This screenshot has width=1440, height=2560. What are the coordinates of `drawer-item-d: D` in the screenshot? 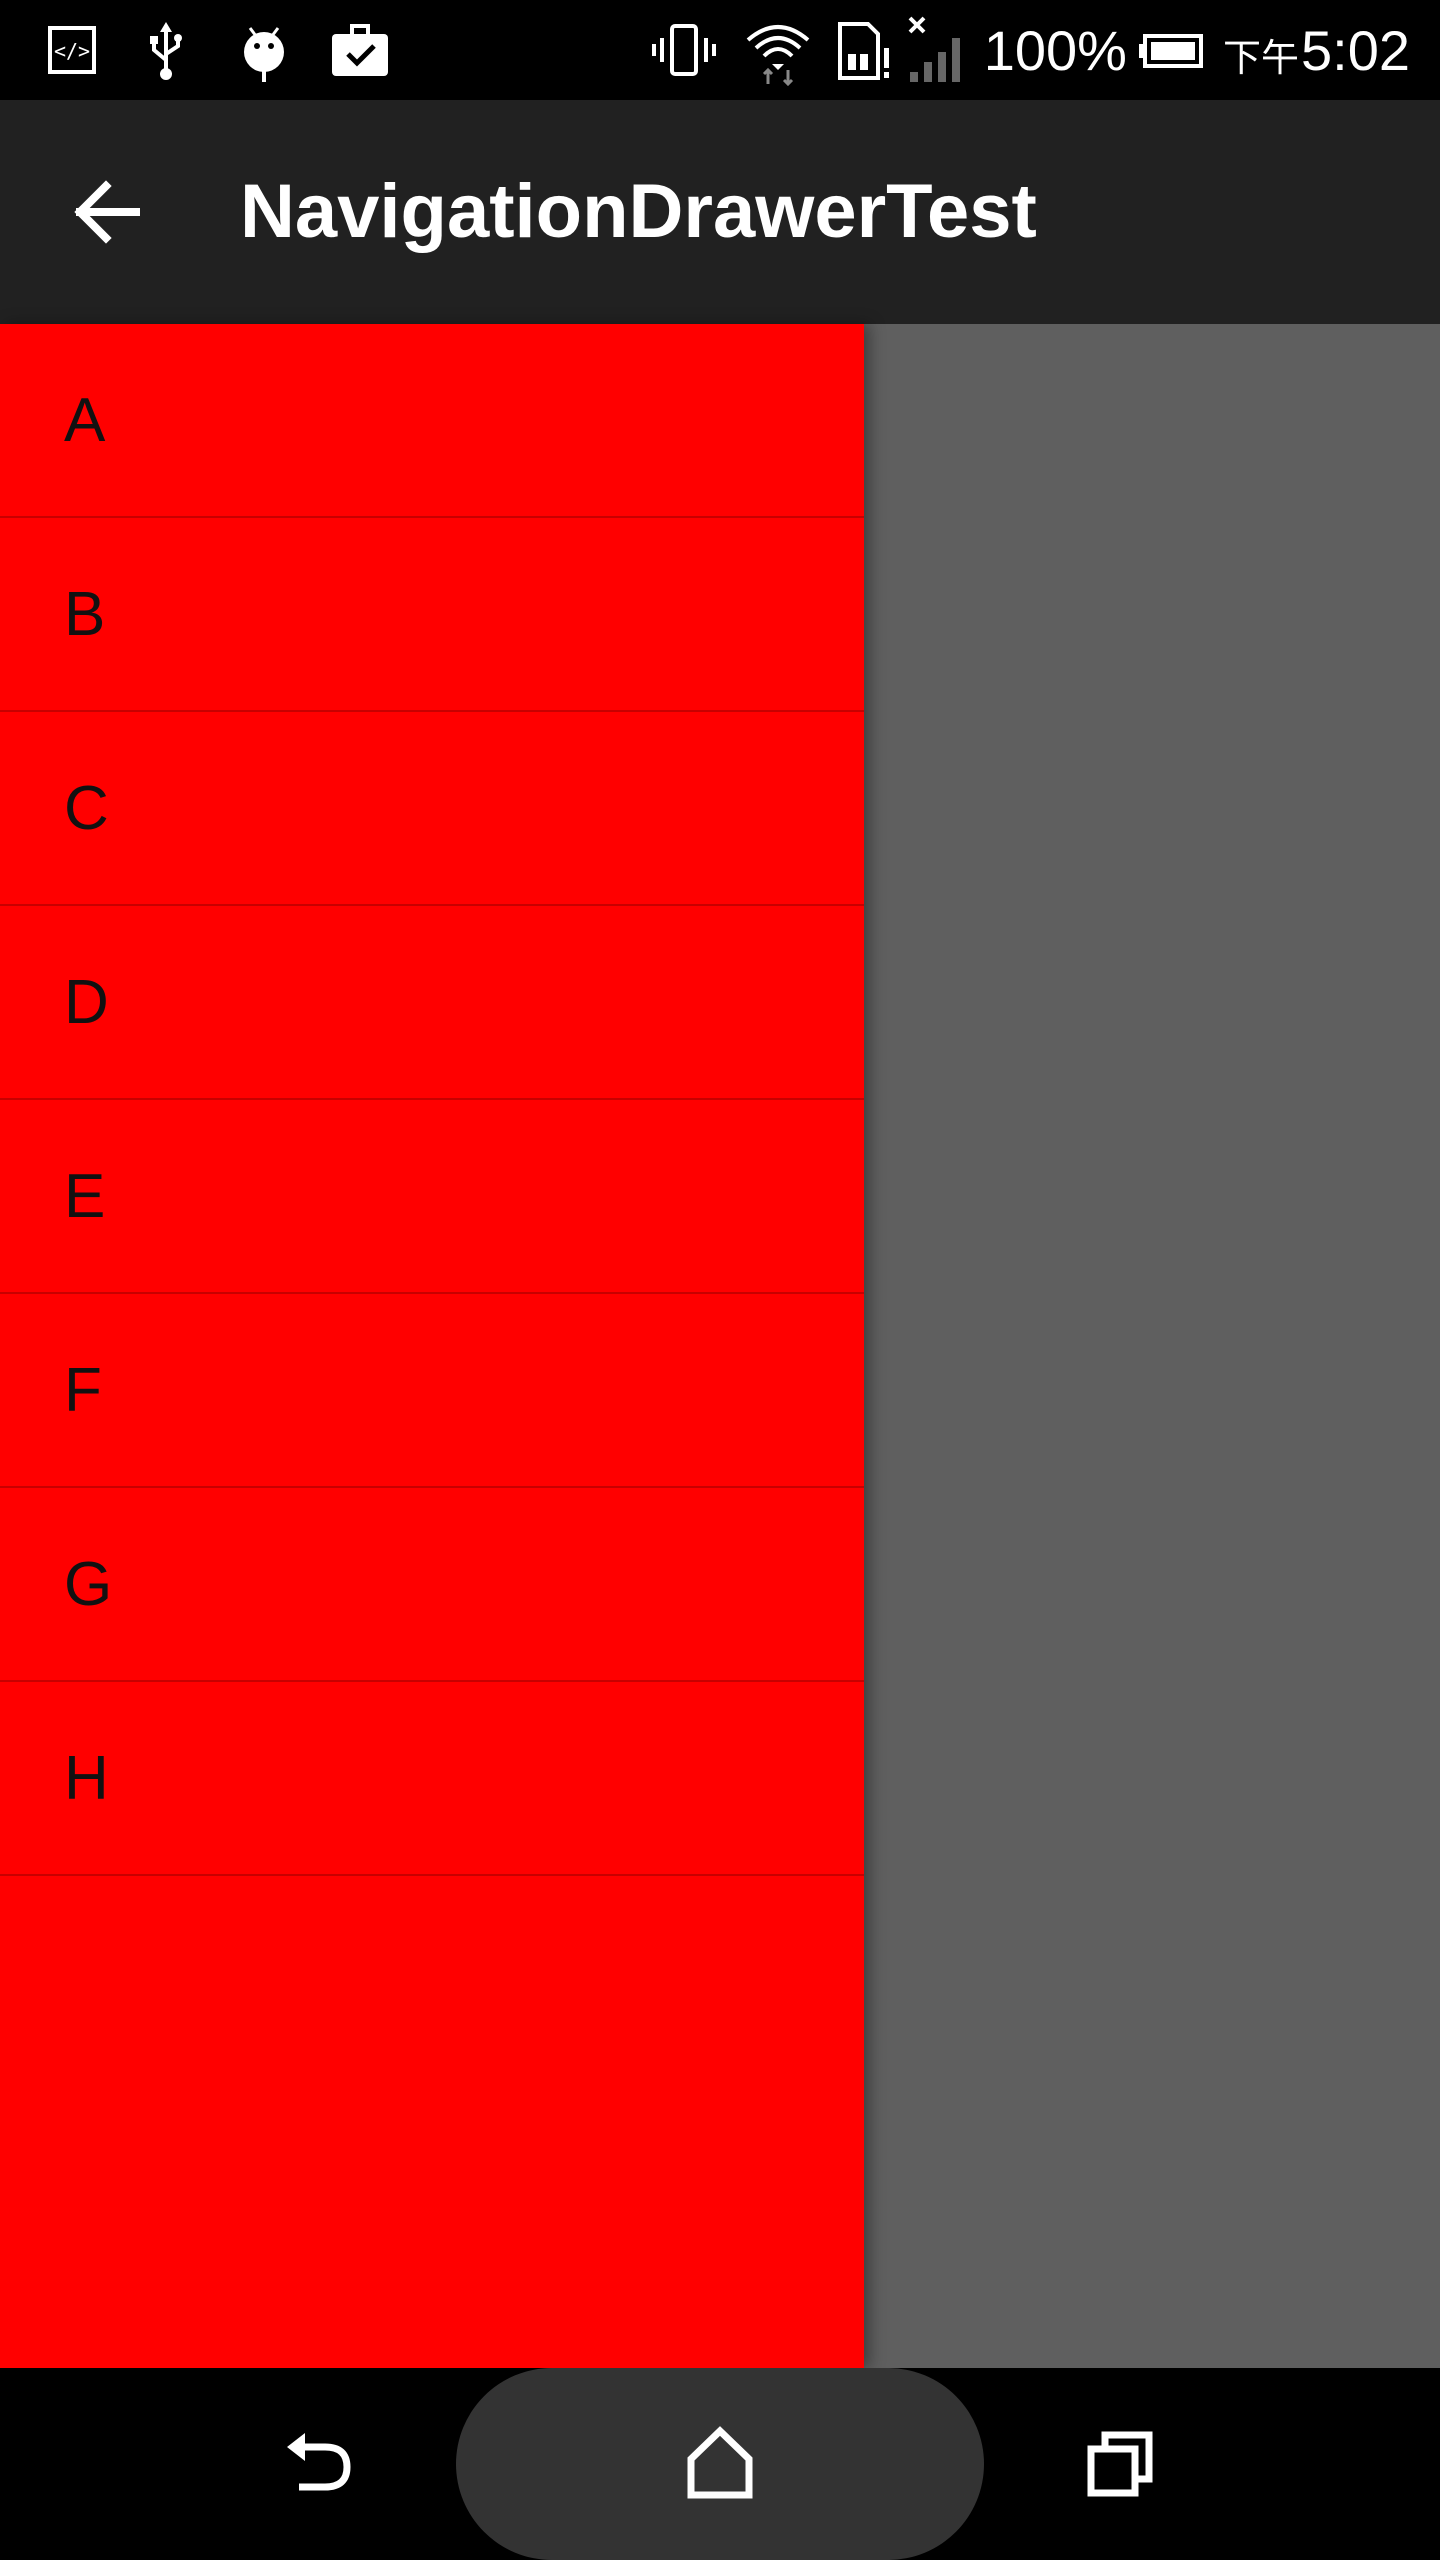 It's located at (432, 1003).